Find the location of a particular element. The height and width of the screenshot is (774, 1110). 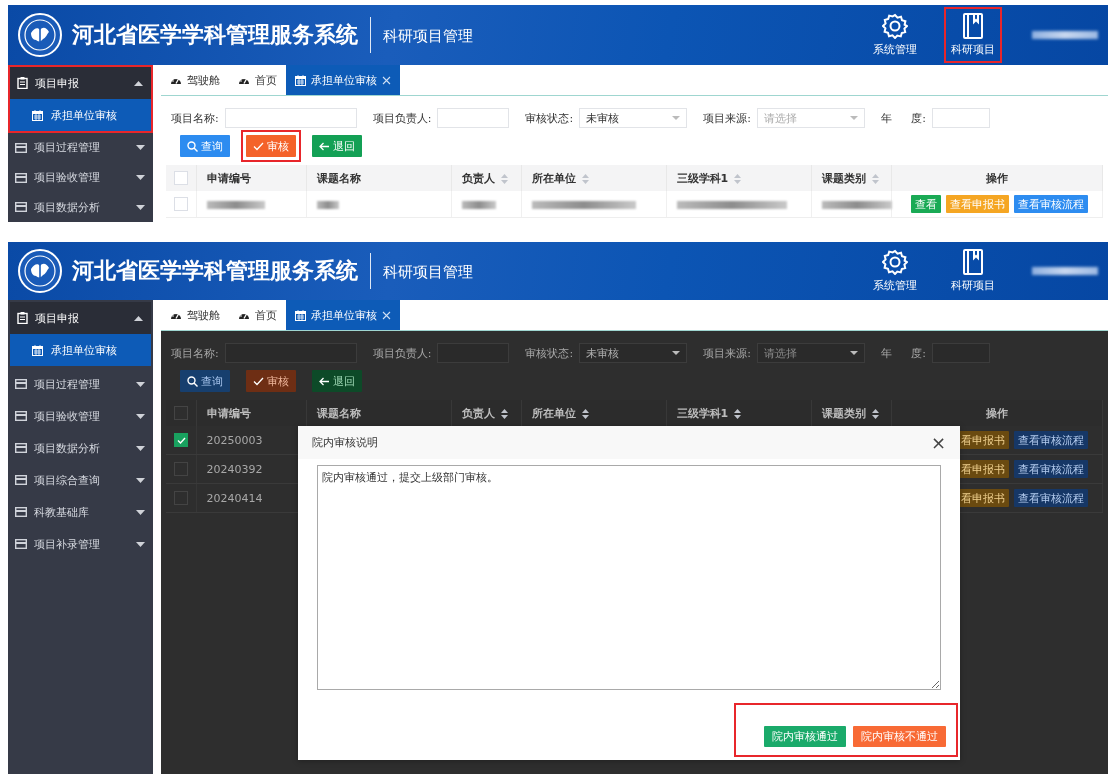

close-button: × is located at coordinates (938, 442).